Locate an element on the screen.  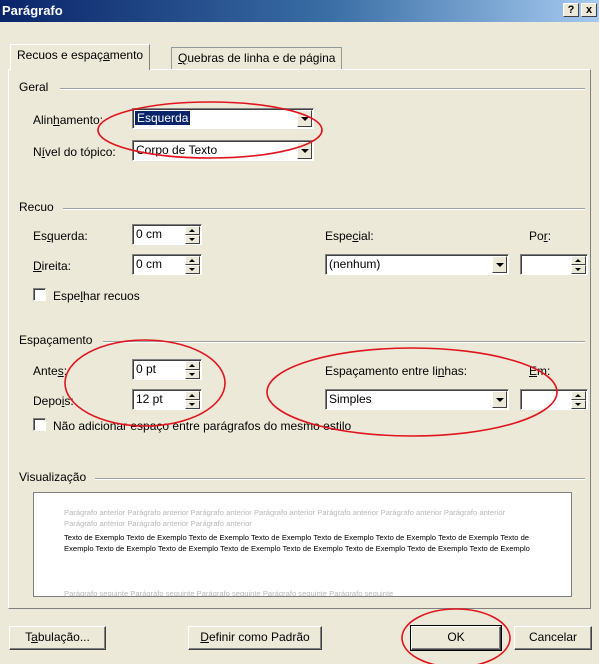
tab-label-part: uebras de linha e de página is located at coordinates (261, 58).